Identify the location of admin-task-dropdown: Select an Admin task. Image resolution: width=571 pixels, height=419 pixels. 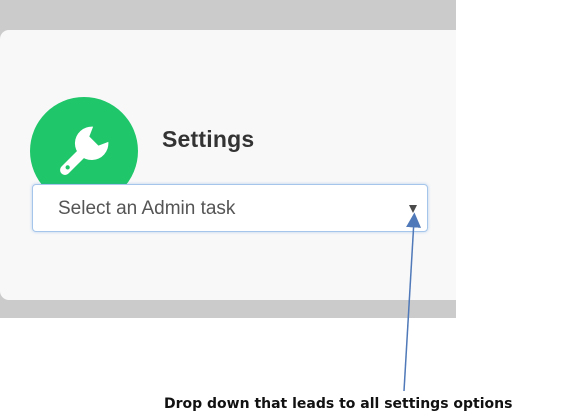
(230, 208).